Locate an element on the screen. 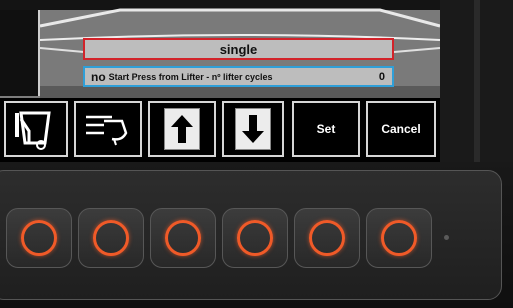 Image resolution: width=513 pixels, height=308 pixels. lifter-arm-icon is located at coordinates (107, 130).